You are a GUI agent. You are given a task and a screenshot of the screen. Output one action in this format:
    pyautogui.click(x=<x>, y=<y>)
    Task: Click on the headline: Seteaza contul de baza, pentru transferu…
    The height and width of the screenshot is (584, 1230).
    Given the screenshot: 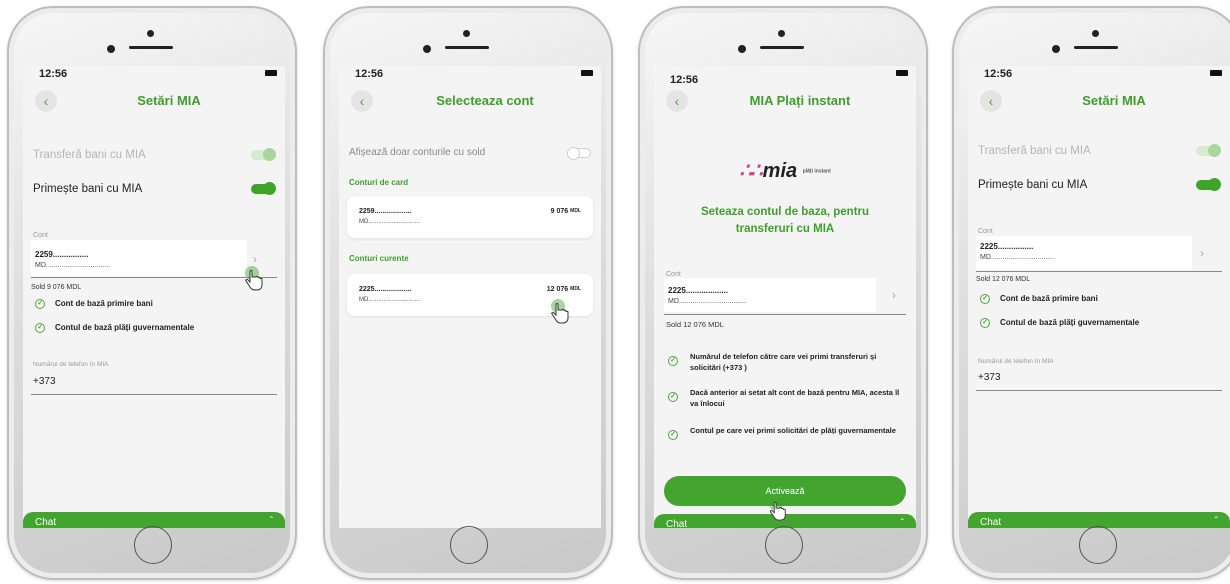 What is the action you would take?
    pyautogui.click(x=785, y=220)
    